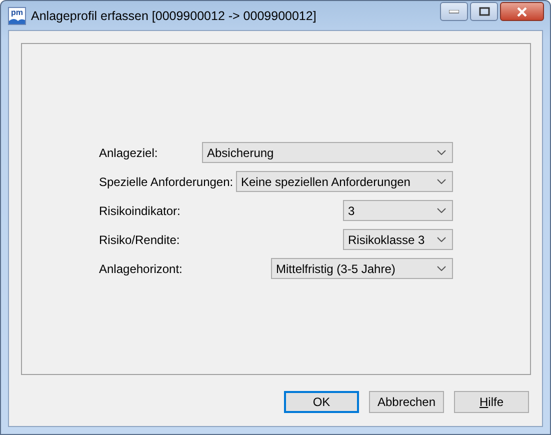 This screenshot has height=435, width=551. I want to click on field-label: Risikoindikator:, so click(139, 211).